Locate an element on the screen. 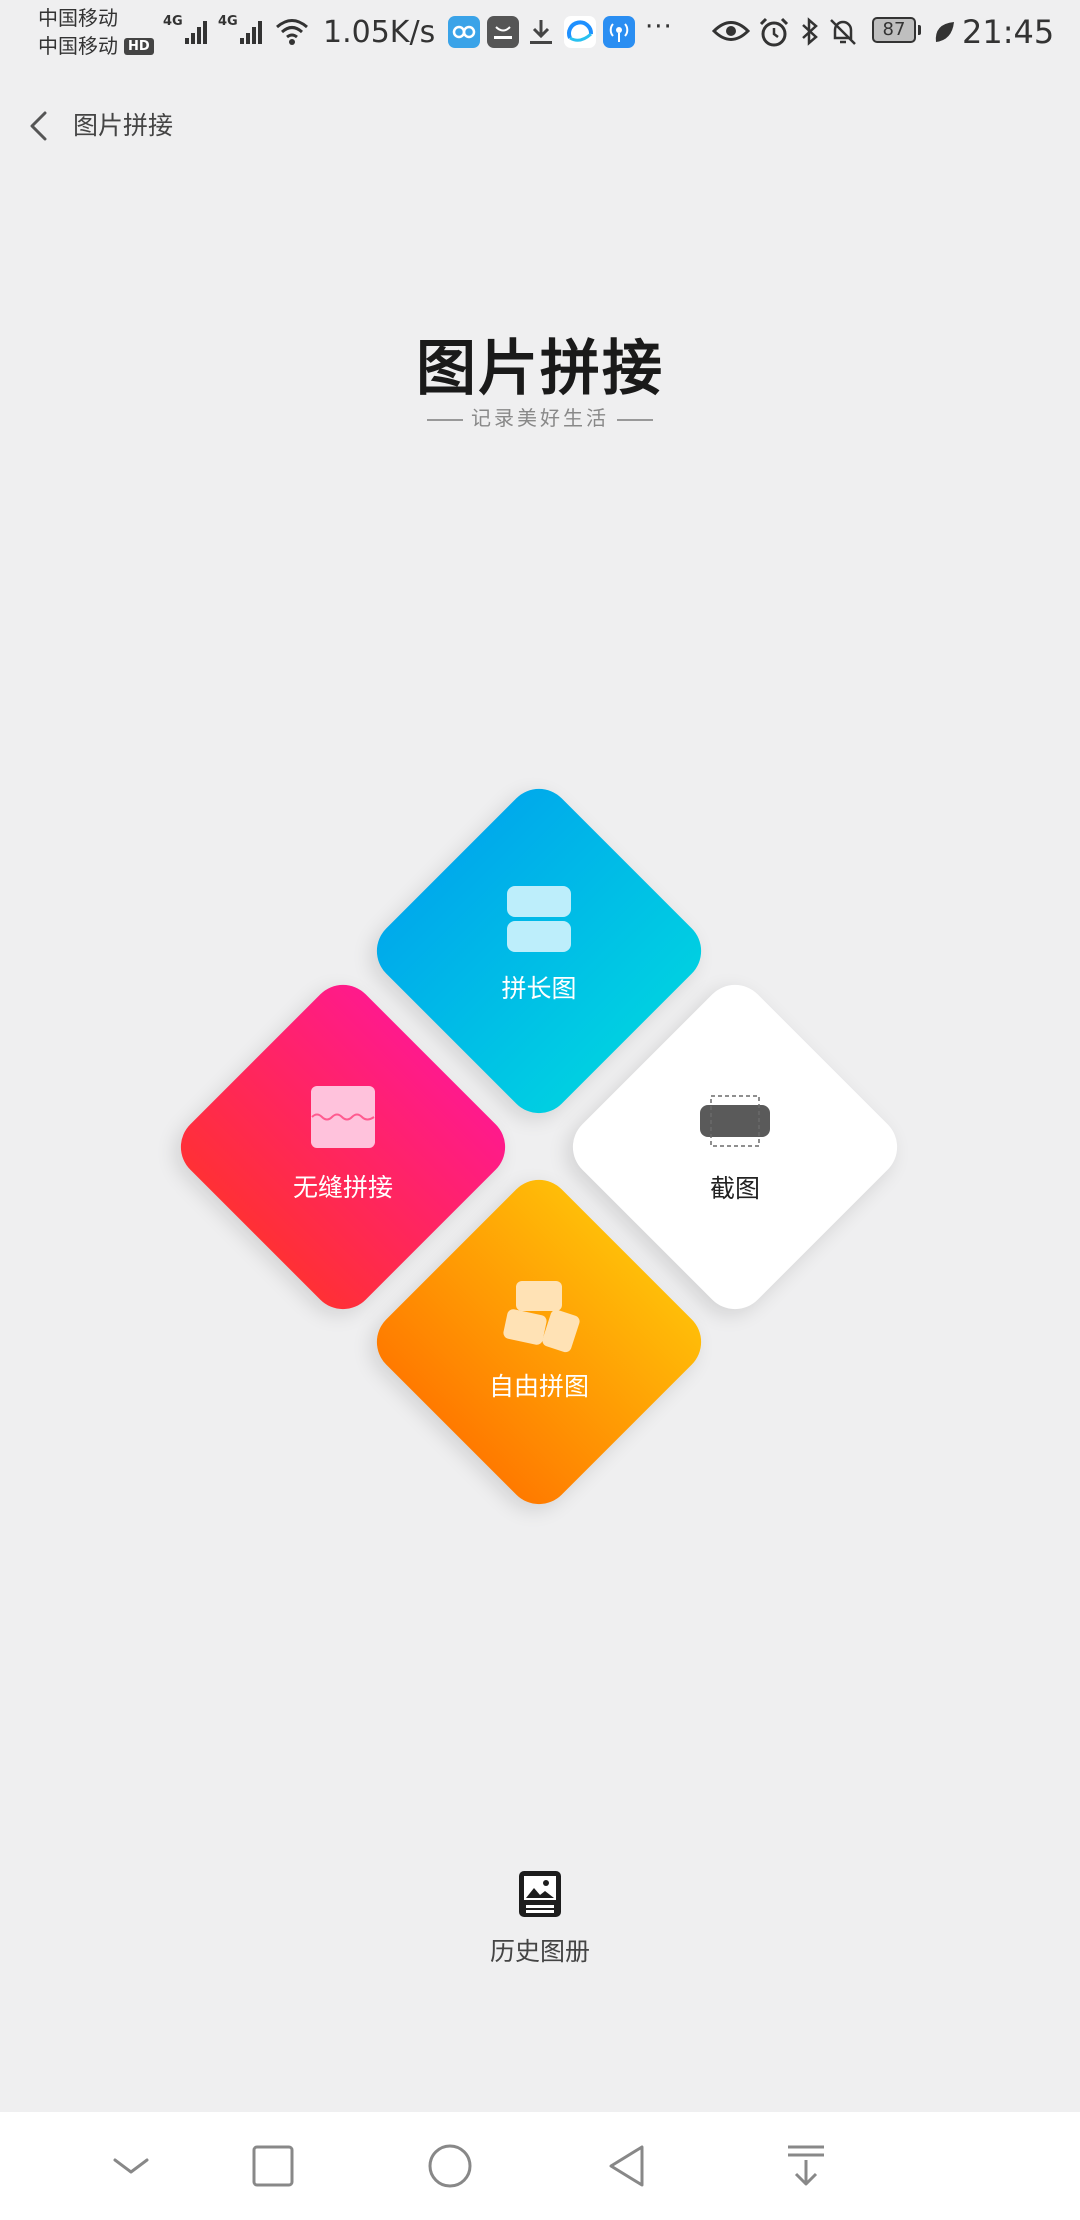 This screenshot has width=1080, height=2220. eye-comfort-icon is located at coordinates (731, 31).